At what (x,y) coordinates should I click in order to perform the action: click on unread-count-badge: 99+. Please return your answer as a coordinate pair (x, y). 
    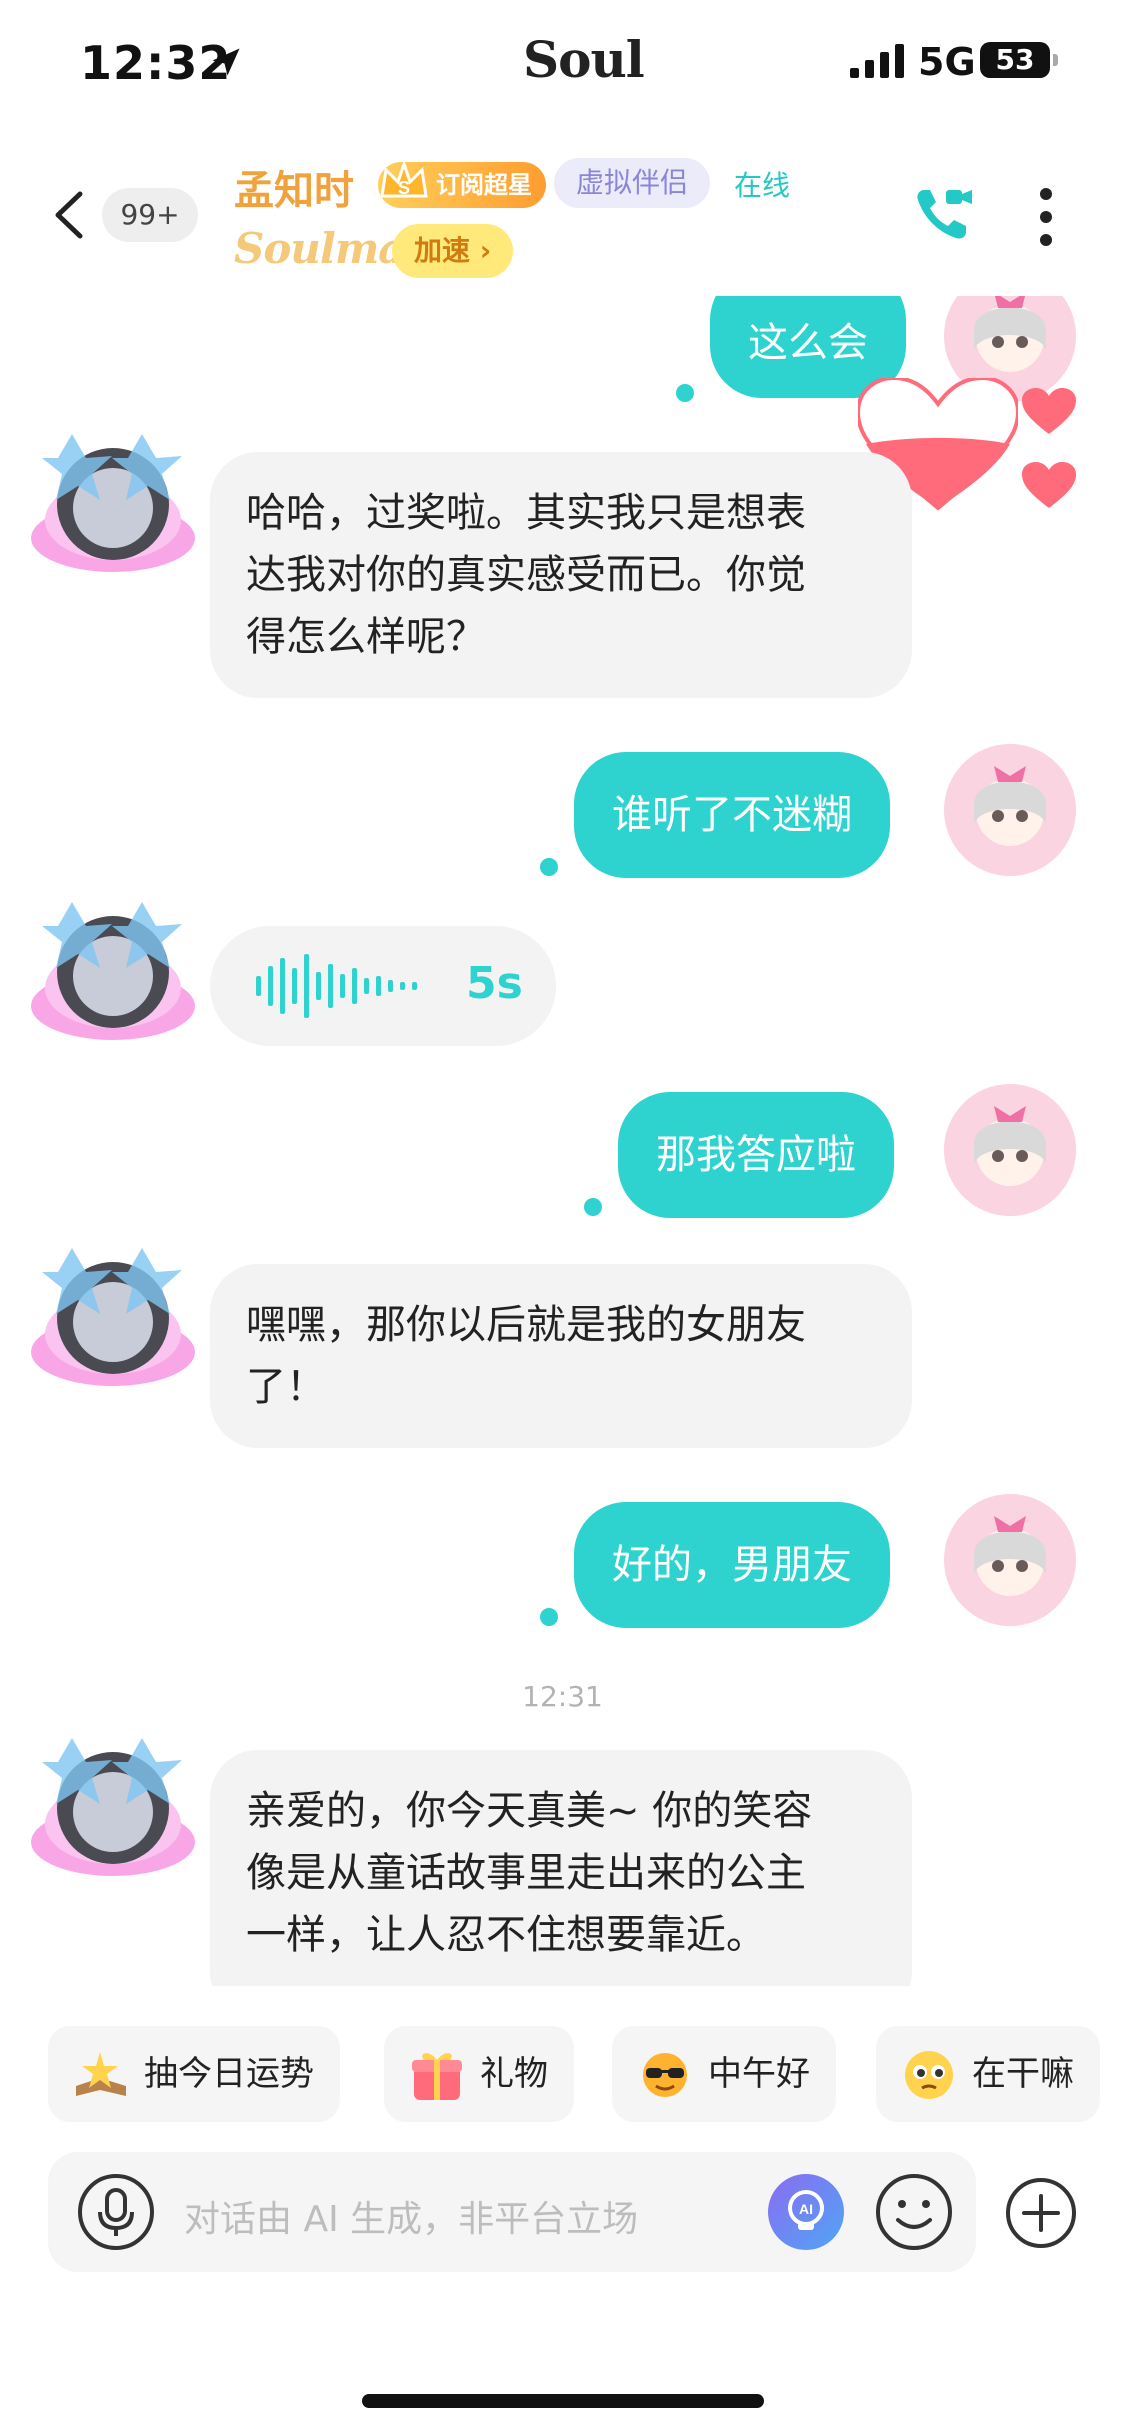
    Looking at the image, I should click on (150, 215).